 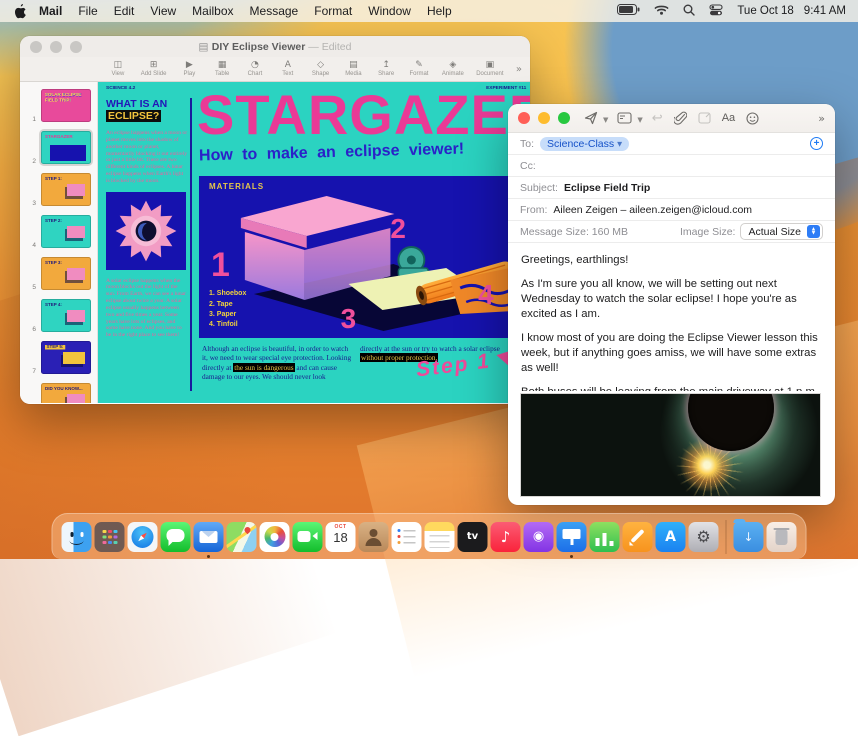 I want to click on slide-thumbnail-5: 5STEP 3:, so click(x=58, y=273).